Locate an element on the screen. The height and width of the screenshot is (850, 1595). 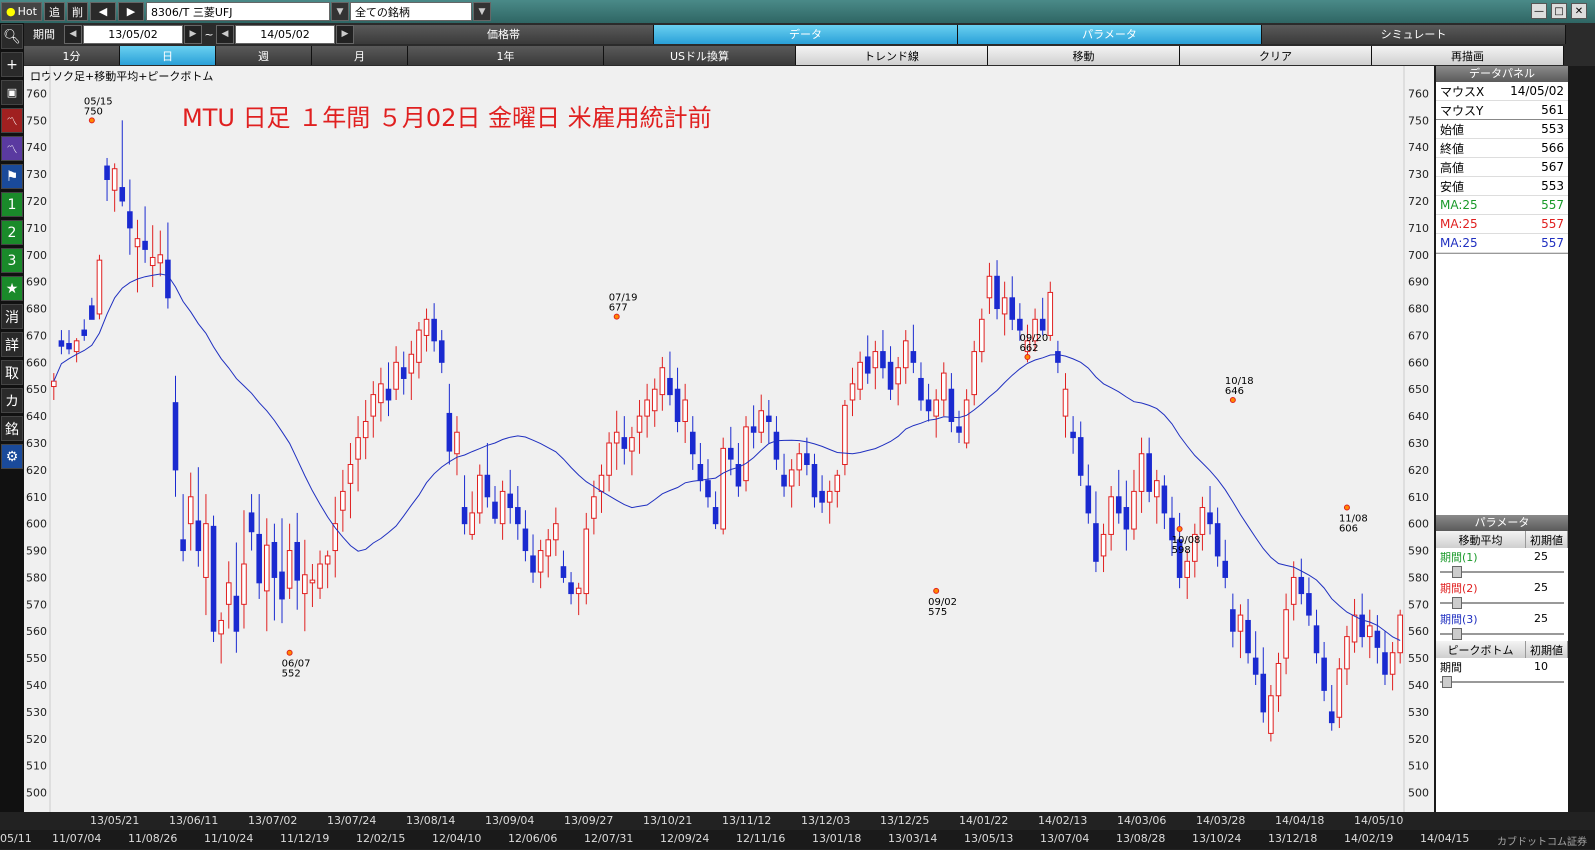
prev-symbol-button: ◀ is located at coordinates (102, 11).